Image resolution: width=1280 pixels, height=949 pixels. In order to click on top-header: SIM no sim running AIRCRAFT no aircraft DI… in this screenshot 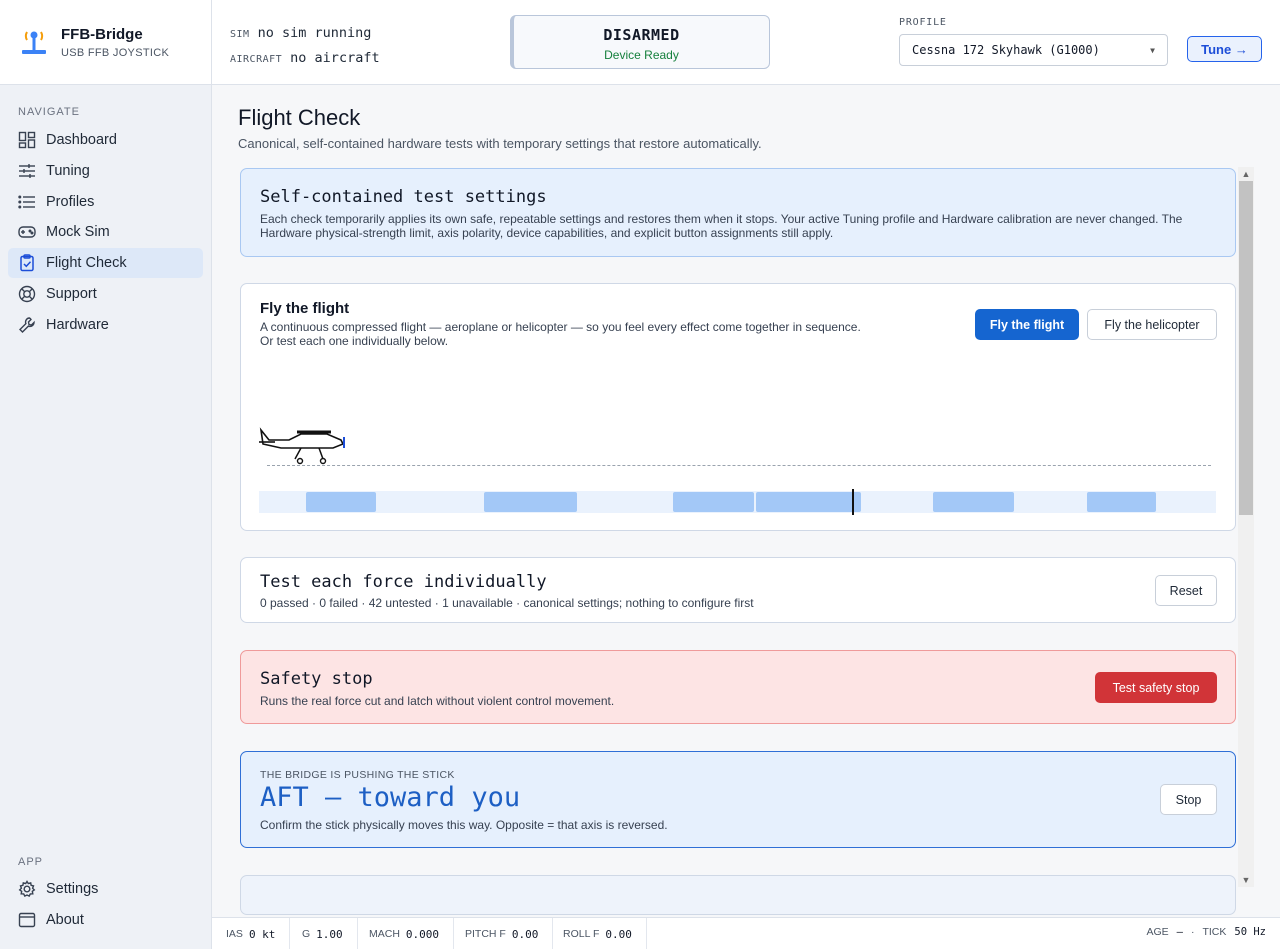, I will do `click(746, 42)`.